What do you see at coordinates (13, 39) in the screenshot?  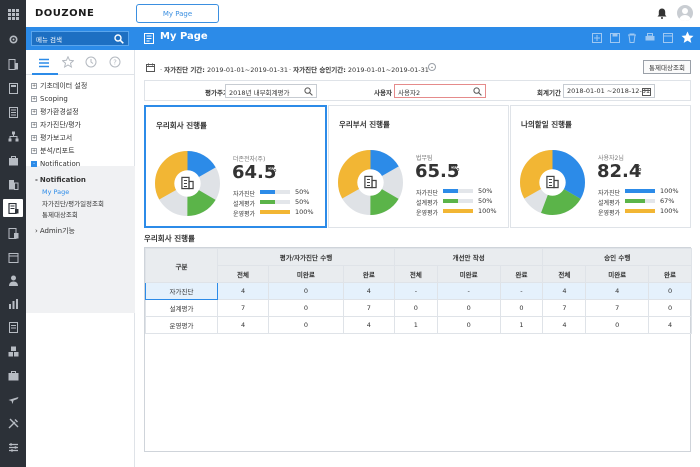 I see `gear-icon` at bounding box center [13, 39].